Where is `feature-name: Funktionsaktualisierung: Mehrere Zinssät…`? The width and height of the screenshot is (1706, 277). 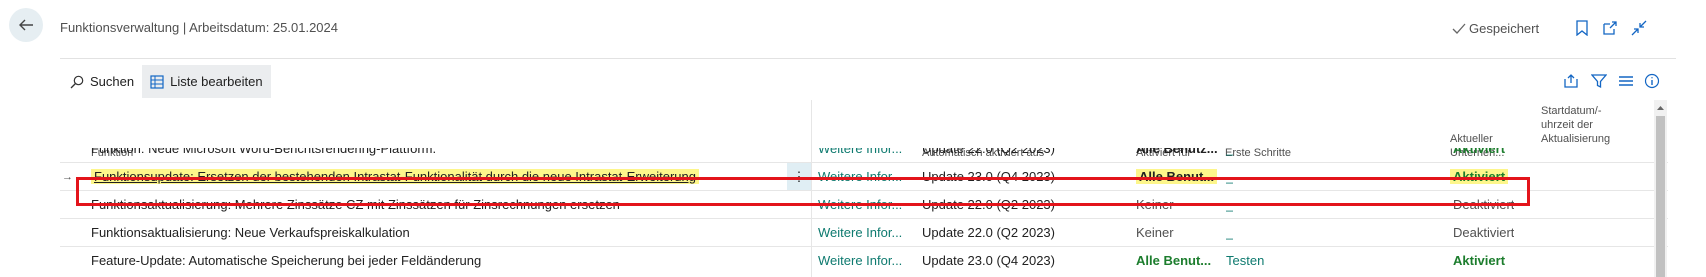 feature-name: Funktionsaktualisierung: Mehrere Zinssät… is located at coordinates (355, 204).